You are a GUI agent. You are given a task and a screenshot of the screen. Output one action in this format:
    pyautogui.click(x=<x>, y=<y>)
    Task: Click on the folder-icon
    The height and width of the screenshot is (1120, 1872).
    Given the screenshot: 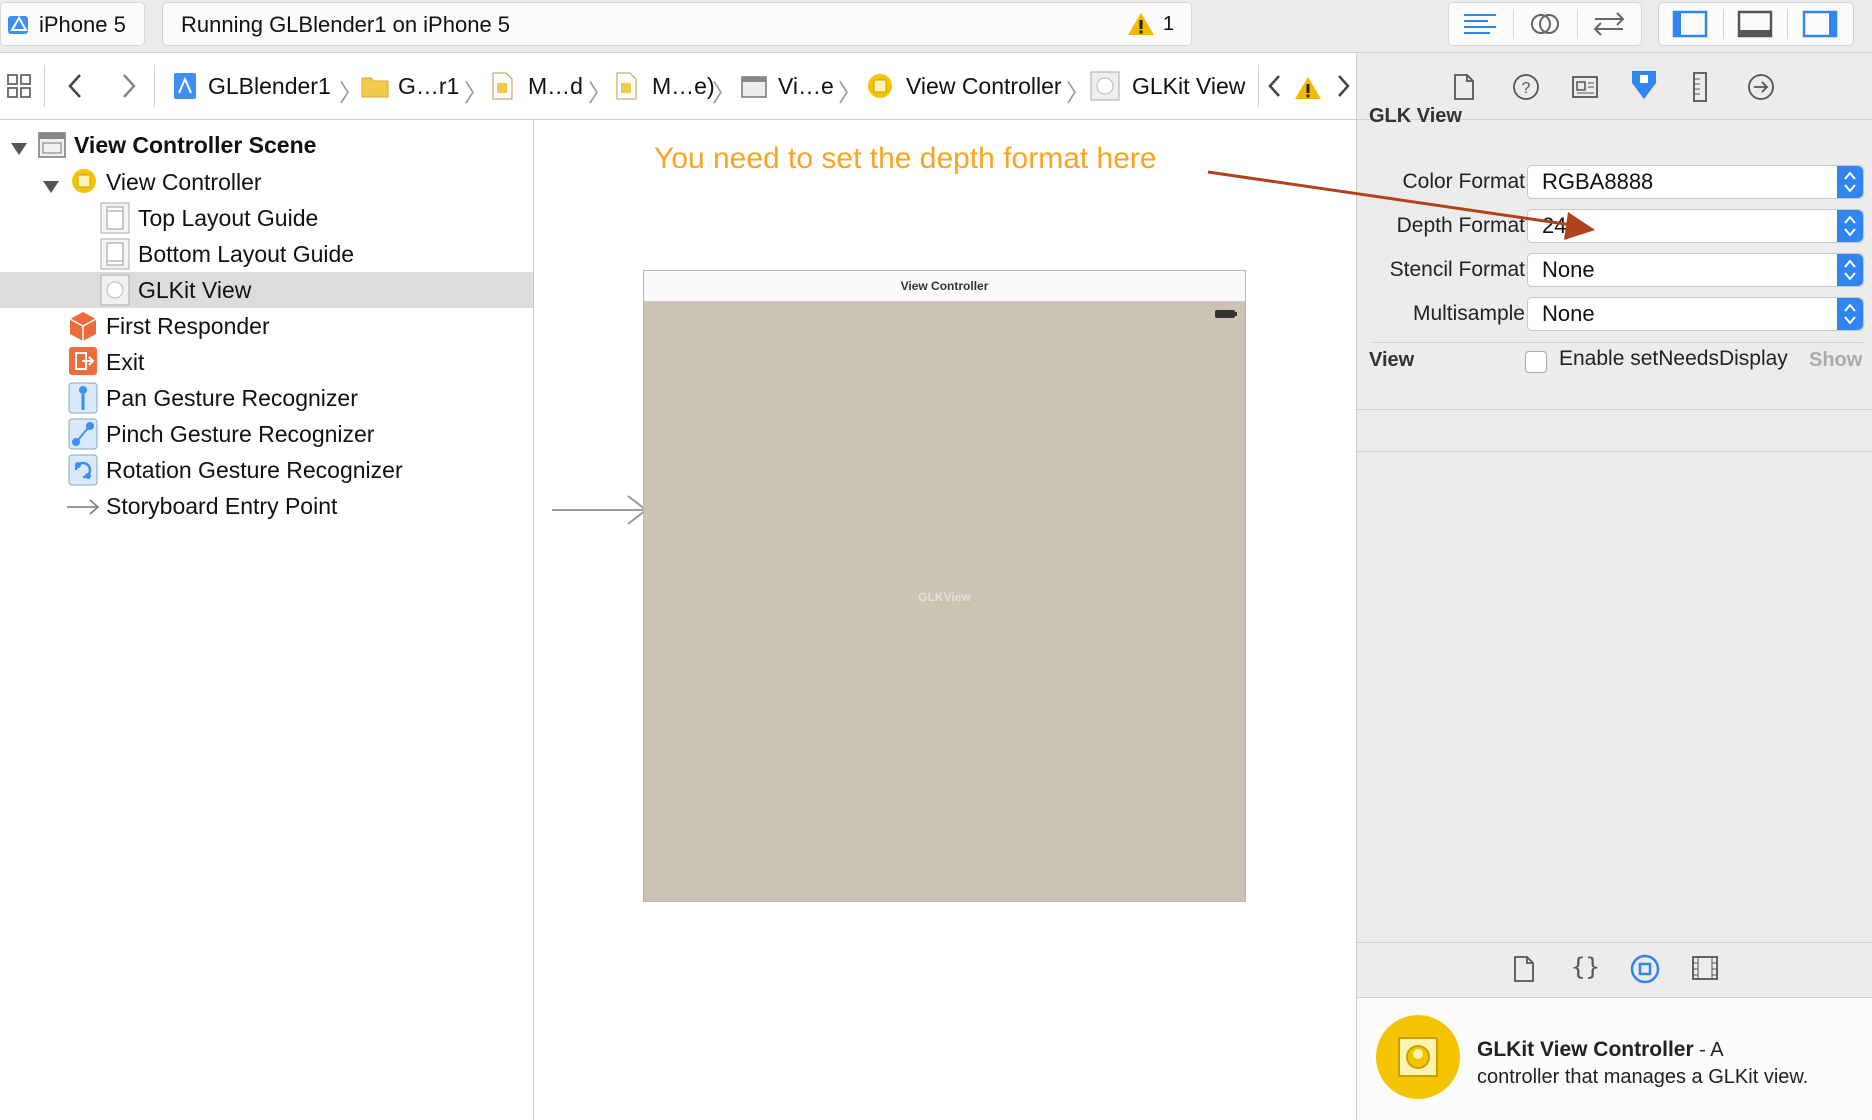 What is the action you would take?
    pyautogui.click(x=375, y=87)
    